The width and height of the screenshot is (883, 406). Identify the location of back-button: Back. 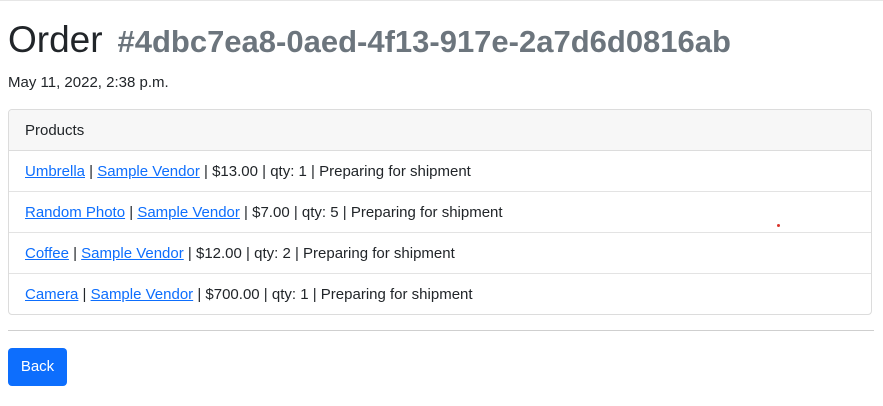
(37, 367).